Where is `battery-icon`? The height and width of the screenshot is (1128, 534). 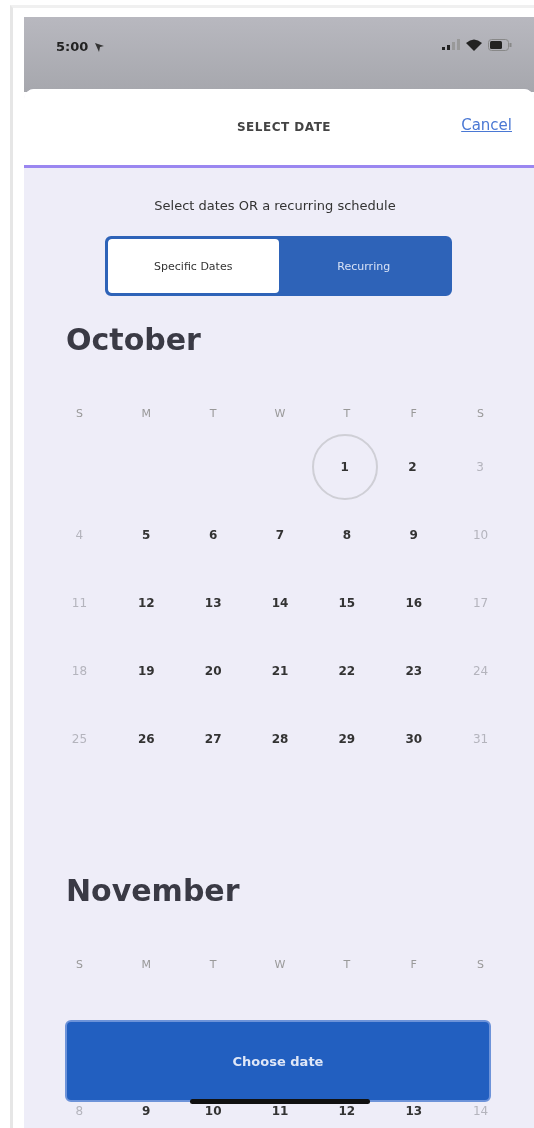 battery-icon is located at coordinates (500, 45).